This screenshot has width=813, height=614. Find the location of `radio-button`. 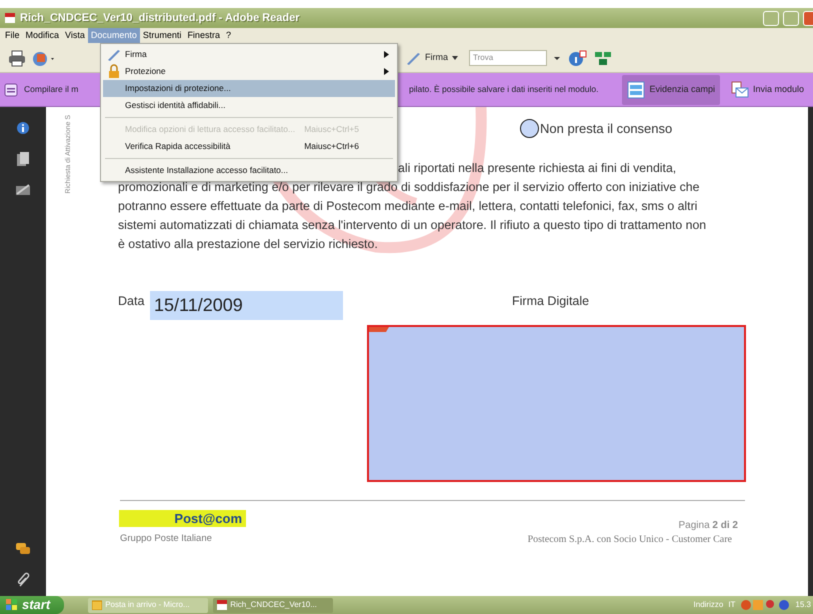

radio-button is located at coordinates (529, 128).